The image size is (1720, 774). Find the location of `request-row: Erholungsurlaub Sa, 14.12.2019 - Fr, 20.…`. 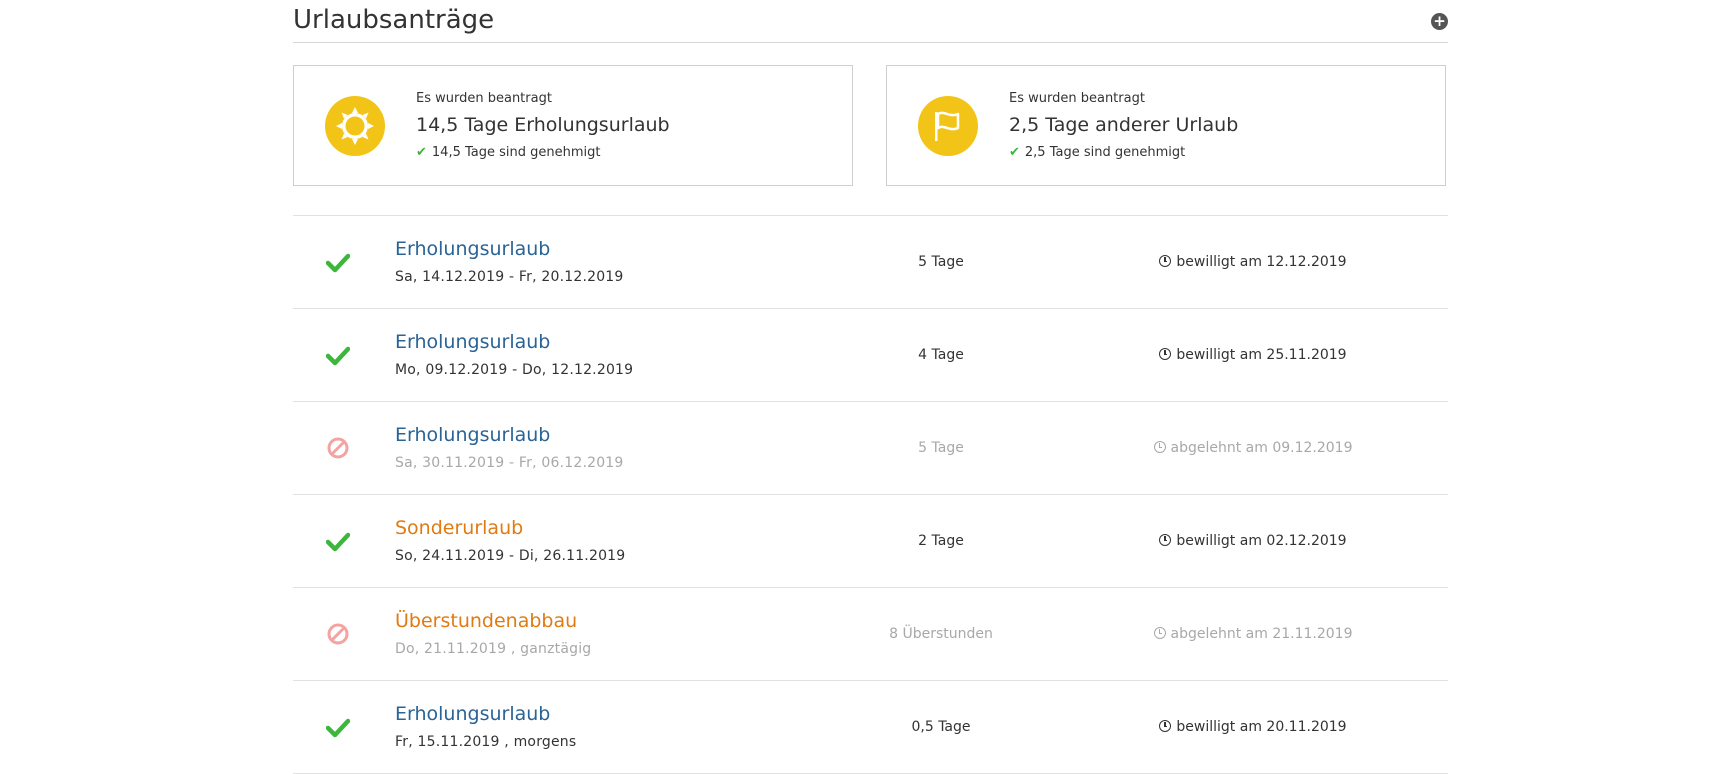

request-row: Erholungsurlaub Sa, 14.12.2019 - Fr, 20.… is located at coordinates (870, 262).